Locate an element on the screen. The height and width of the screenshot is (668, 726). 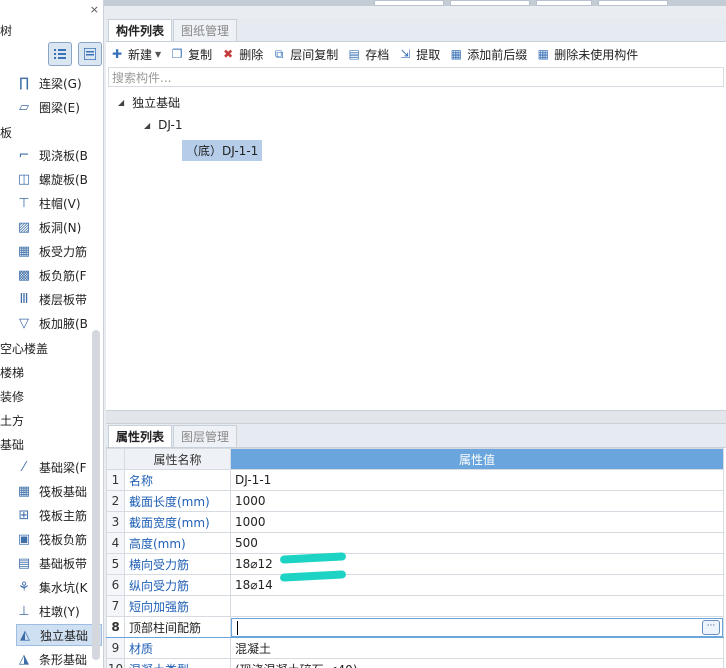
nav-item-foundation-beam: ⁄ 基础梁(F is located at coordinates (59, 467).